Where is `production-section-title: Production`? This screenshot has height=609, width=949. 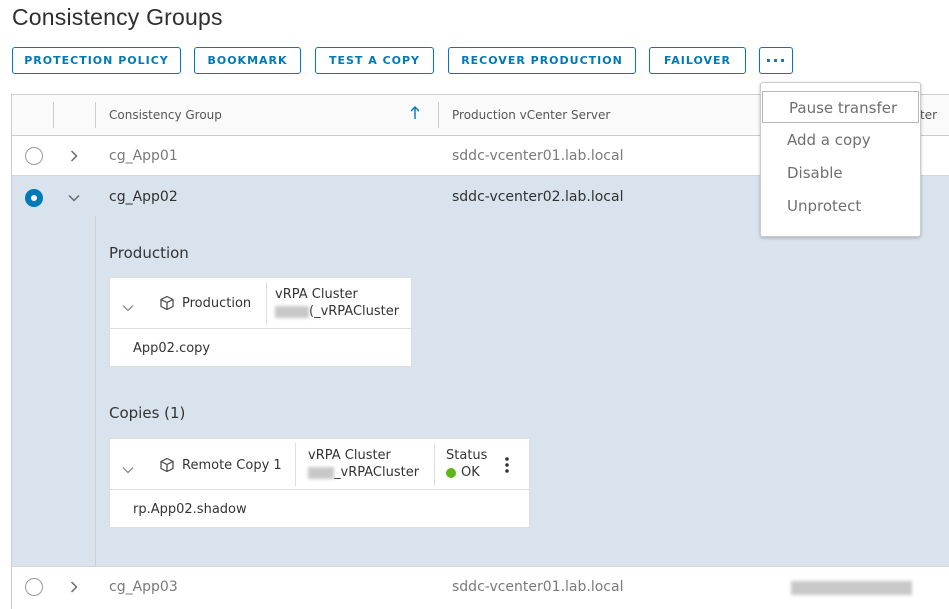 production-section-title: Production is located at coordinates (149, 253).